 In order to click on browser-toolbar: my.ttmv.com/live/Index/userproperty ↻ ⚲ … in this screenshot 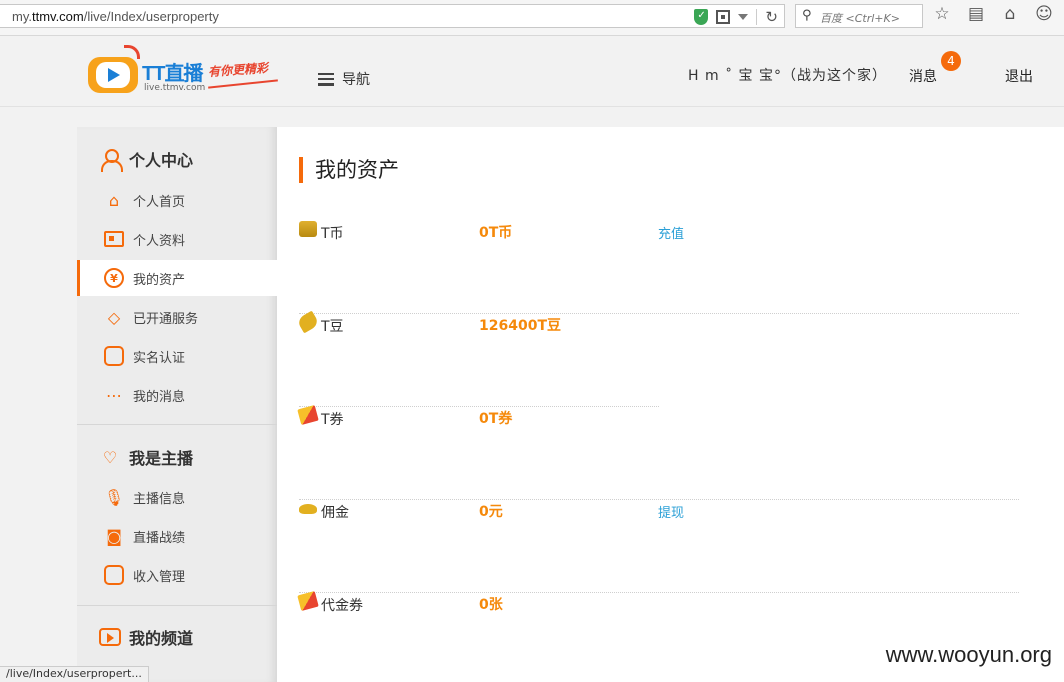, I will do `click(532, 18)`.